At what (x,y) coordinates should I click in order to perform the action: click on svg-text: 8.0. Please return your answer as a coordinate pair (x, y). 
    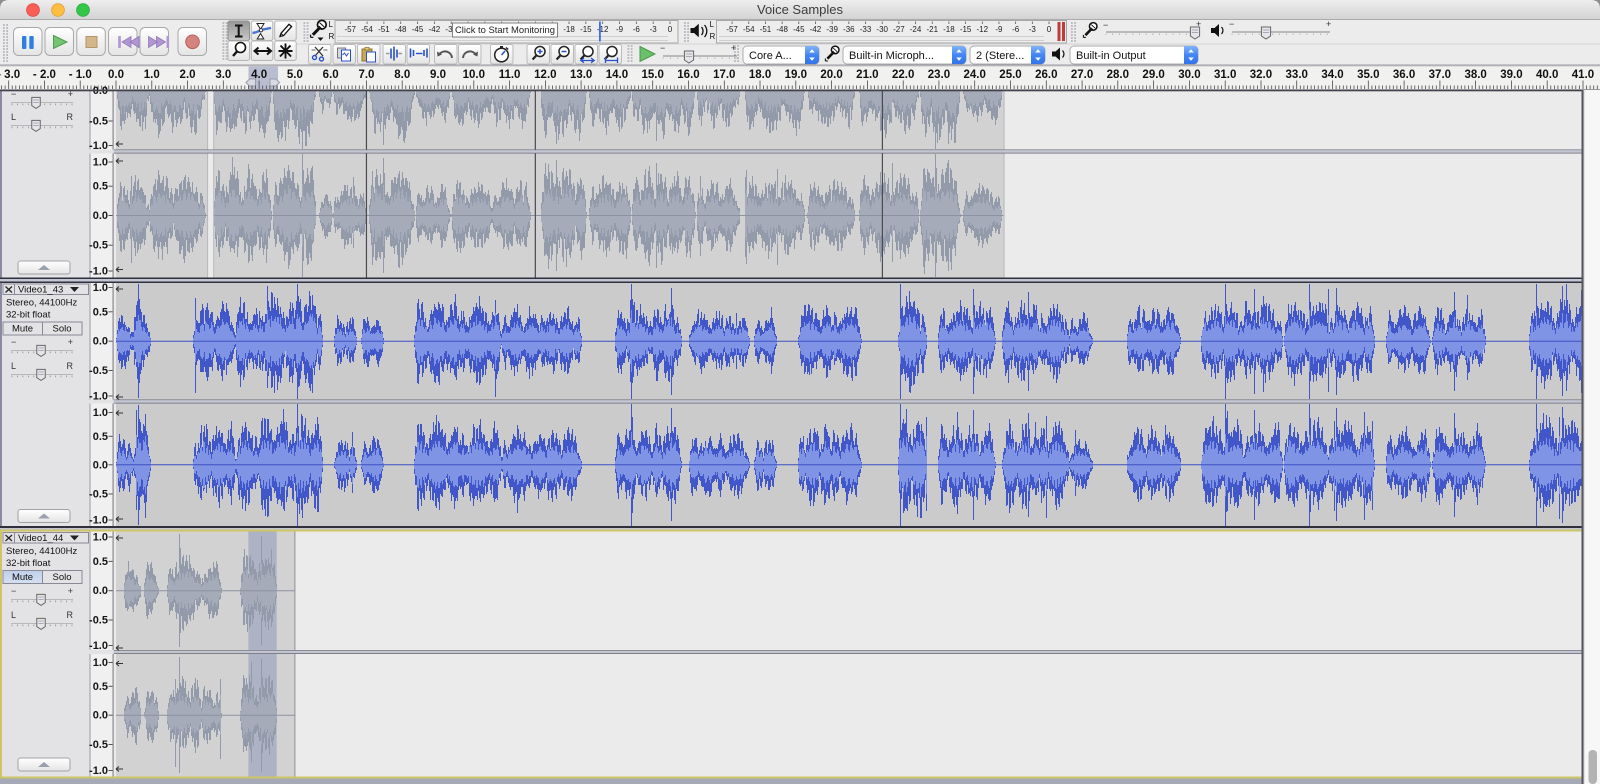
    Looking at the image, I should click on (402, 75).